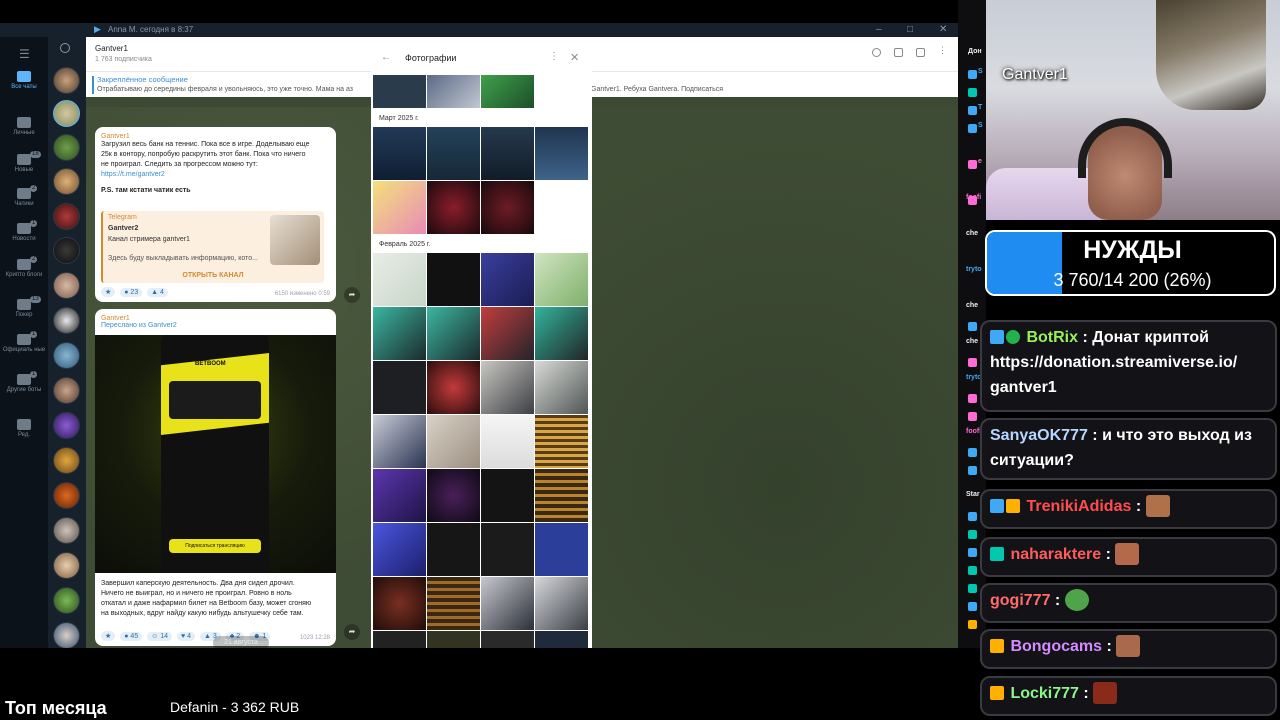 The image size is (1280, 720). Describe the element at coordinates (24, 54) in the screenshot. I see `menu-icon: ☰` at that location.